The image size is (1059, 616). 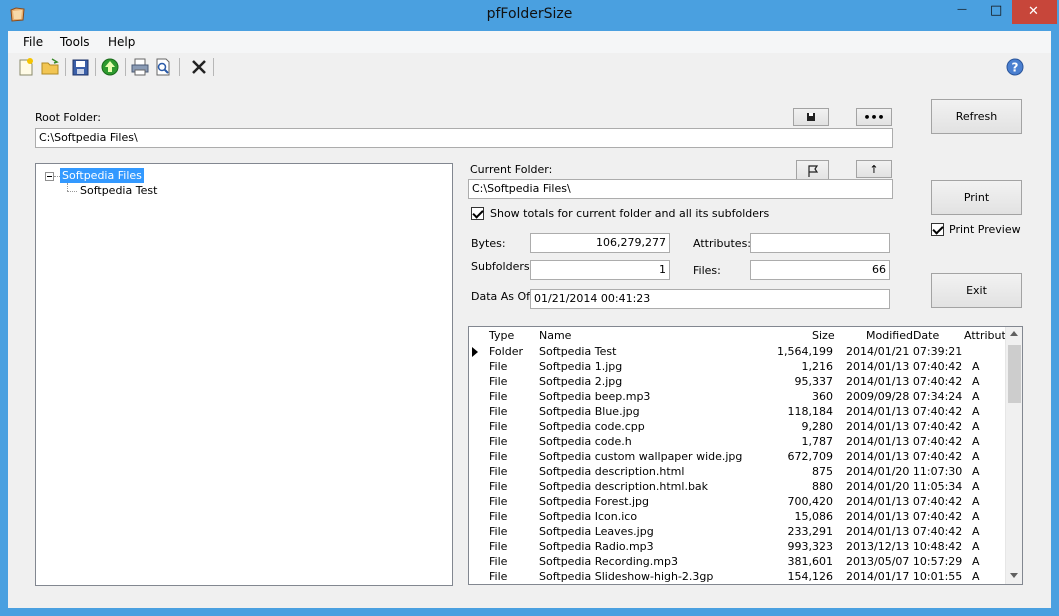 What do you see at coordinates (600, 243) in the screenshot?
I see `bytes-field: 106,279,277` at bounding box center [600, 243].